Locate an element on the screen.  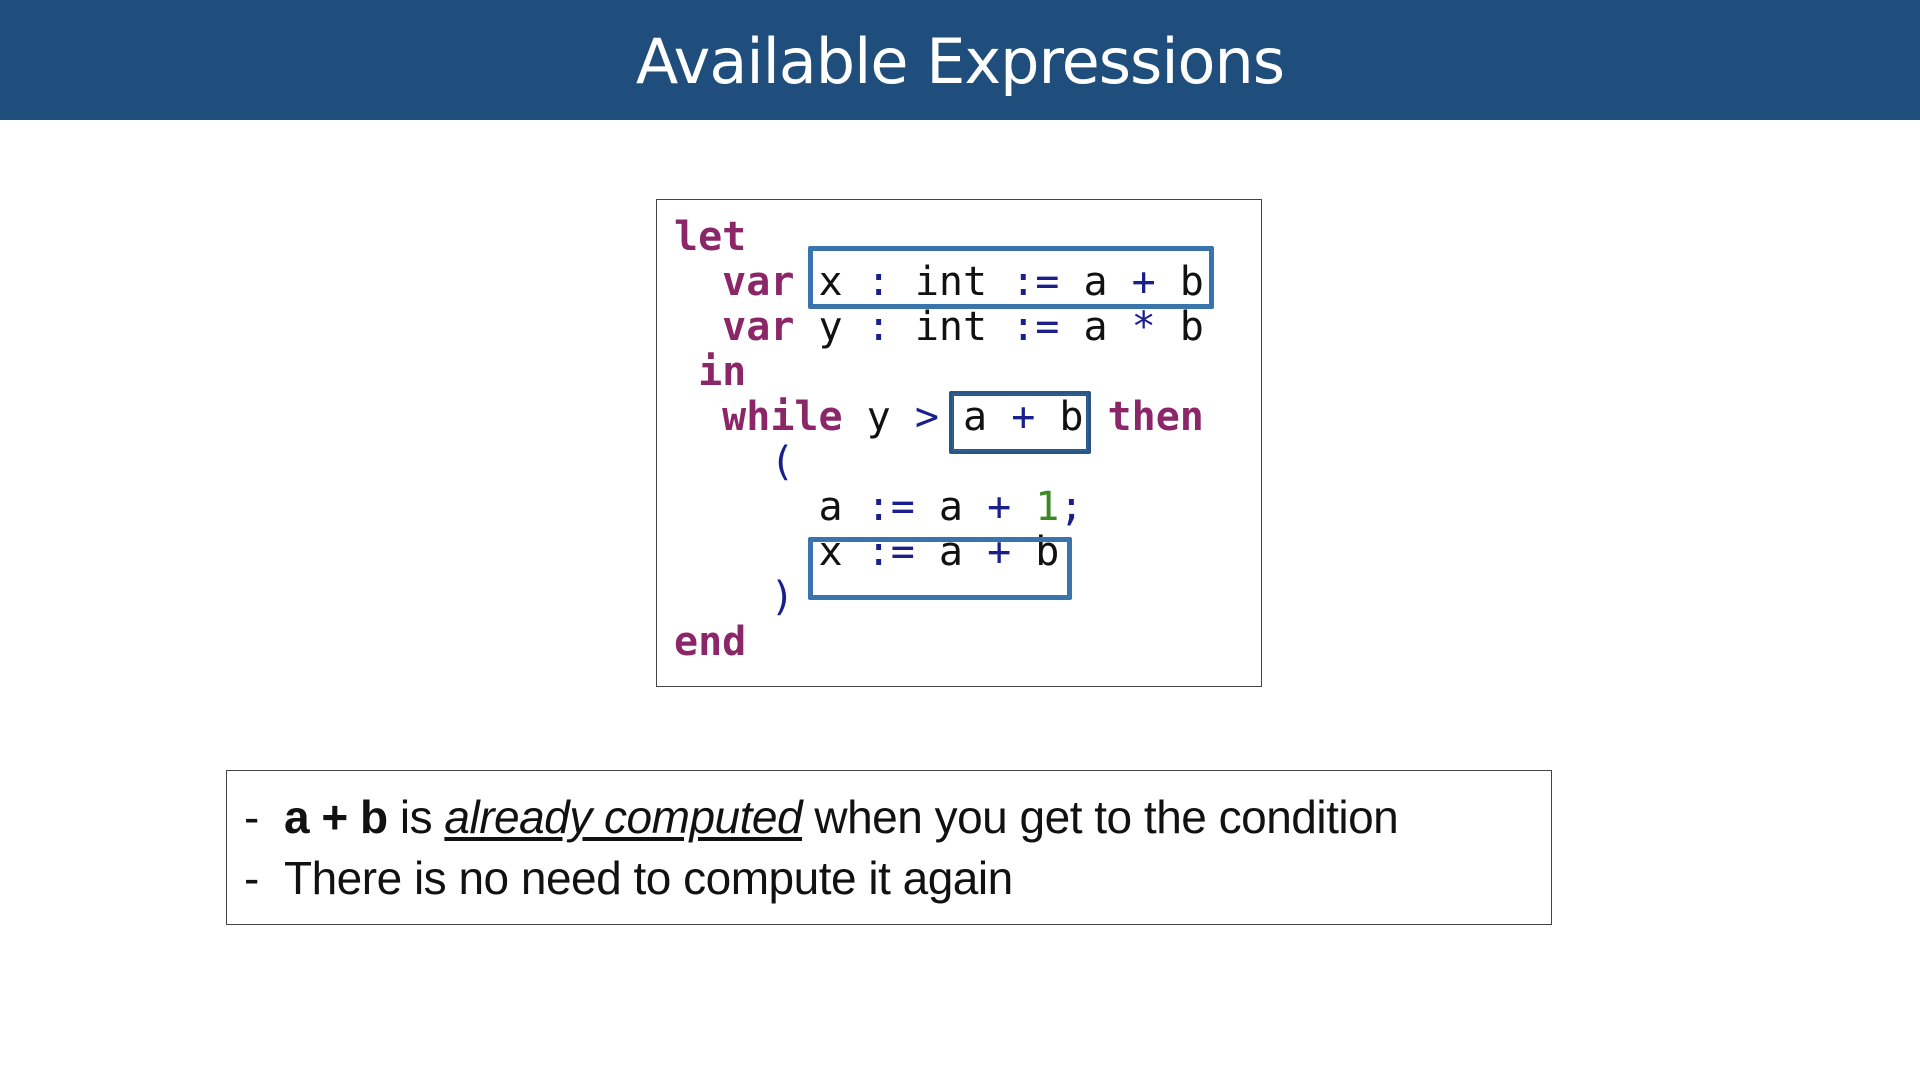
code-token: : is located at coordinates (878, 327).